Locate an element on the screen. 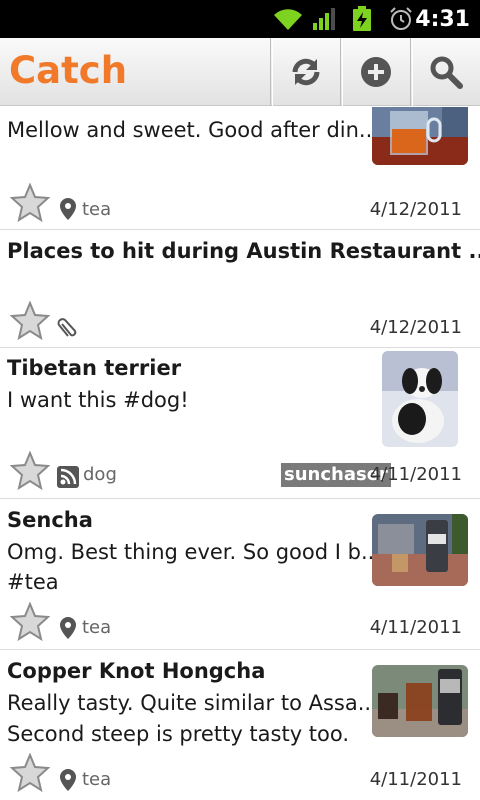 The width and height of the screenshot is (480, 800). tea-photo is located at coordinates (420, 136).